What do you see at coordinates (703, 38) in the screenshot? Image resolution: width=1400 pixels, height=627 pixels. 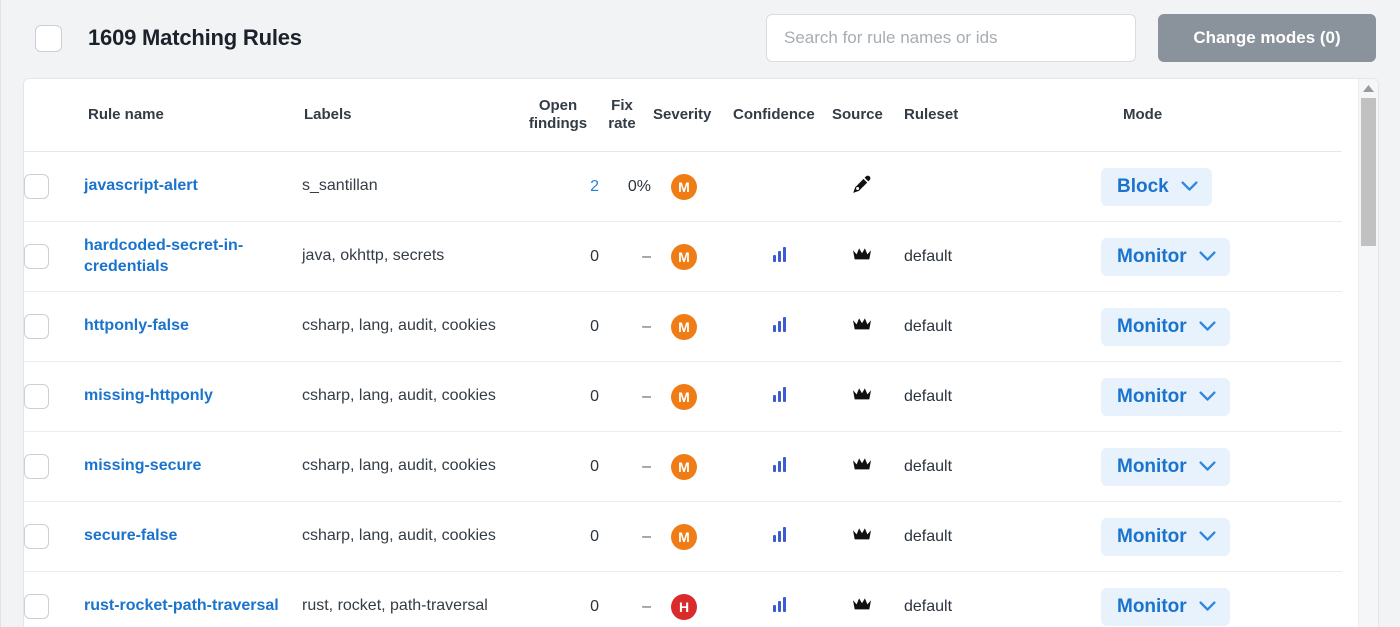 I see `rules-toolbar: 1609 Matching Rules Change modes (0)` at bounding box center [703, 38].